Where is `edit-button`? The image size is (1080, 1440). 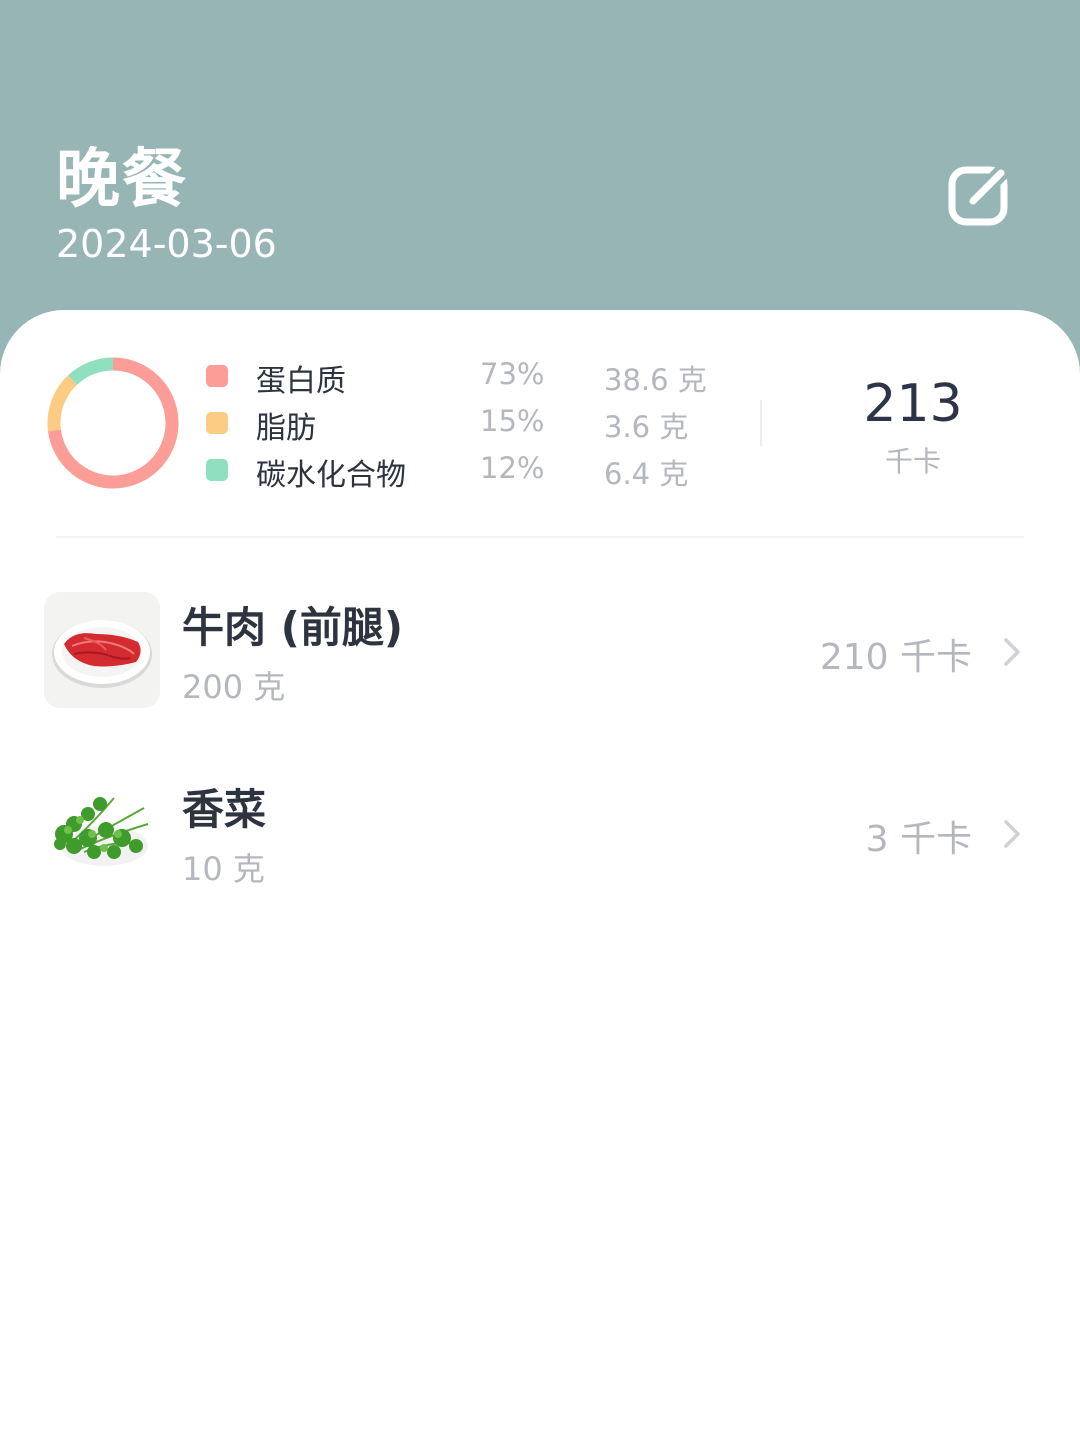
edit-button is located at coordinates (981, 195).